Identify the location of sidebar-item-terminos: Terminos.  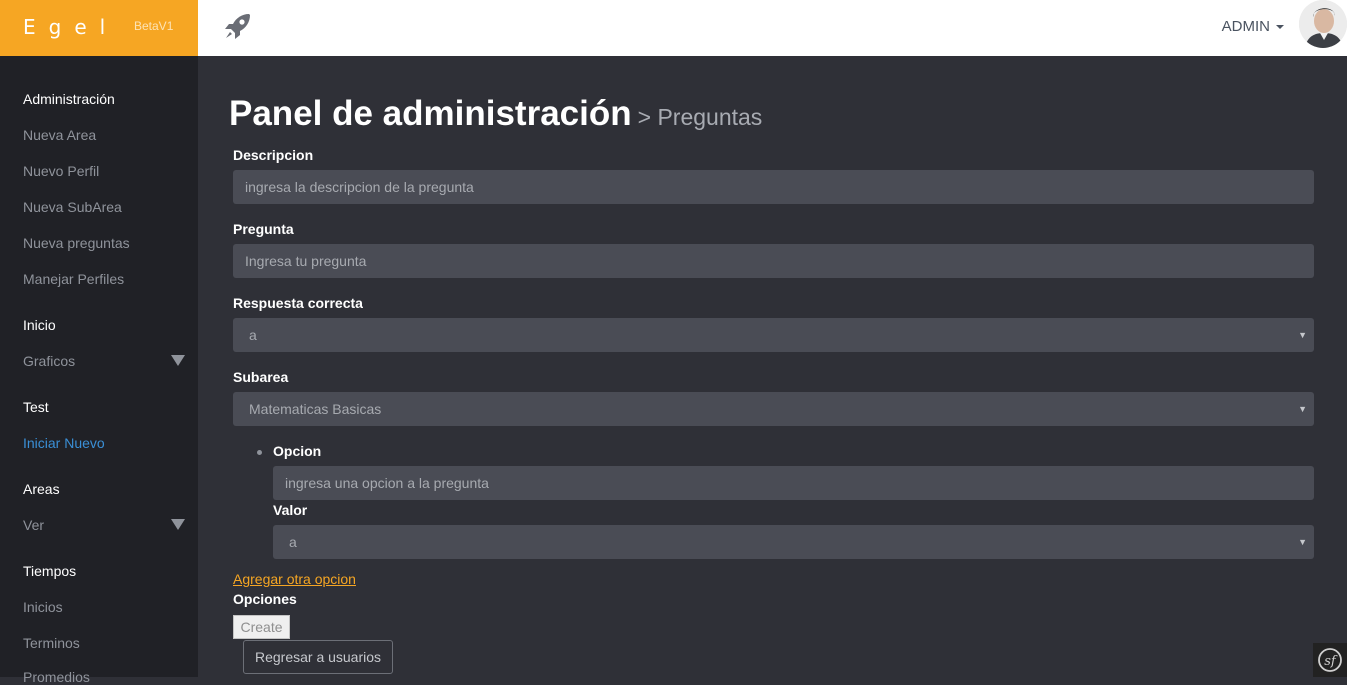
(51, 643).